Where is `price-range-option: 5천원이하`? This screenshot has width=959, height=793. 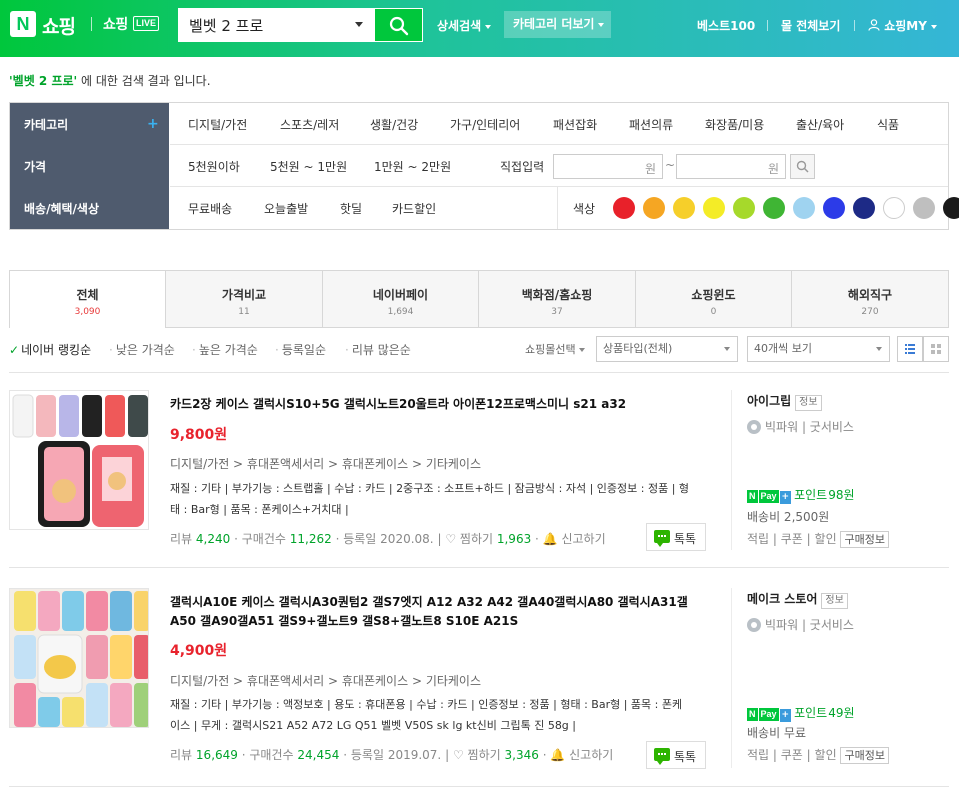 price-range-option: 5천원이하 is located at coordinates (214, 166).